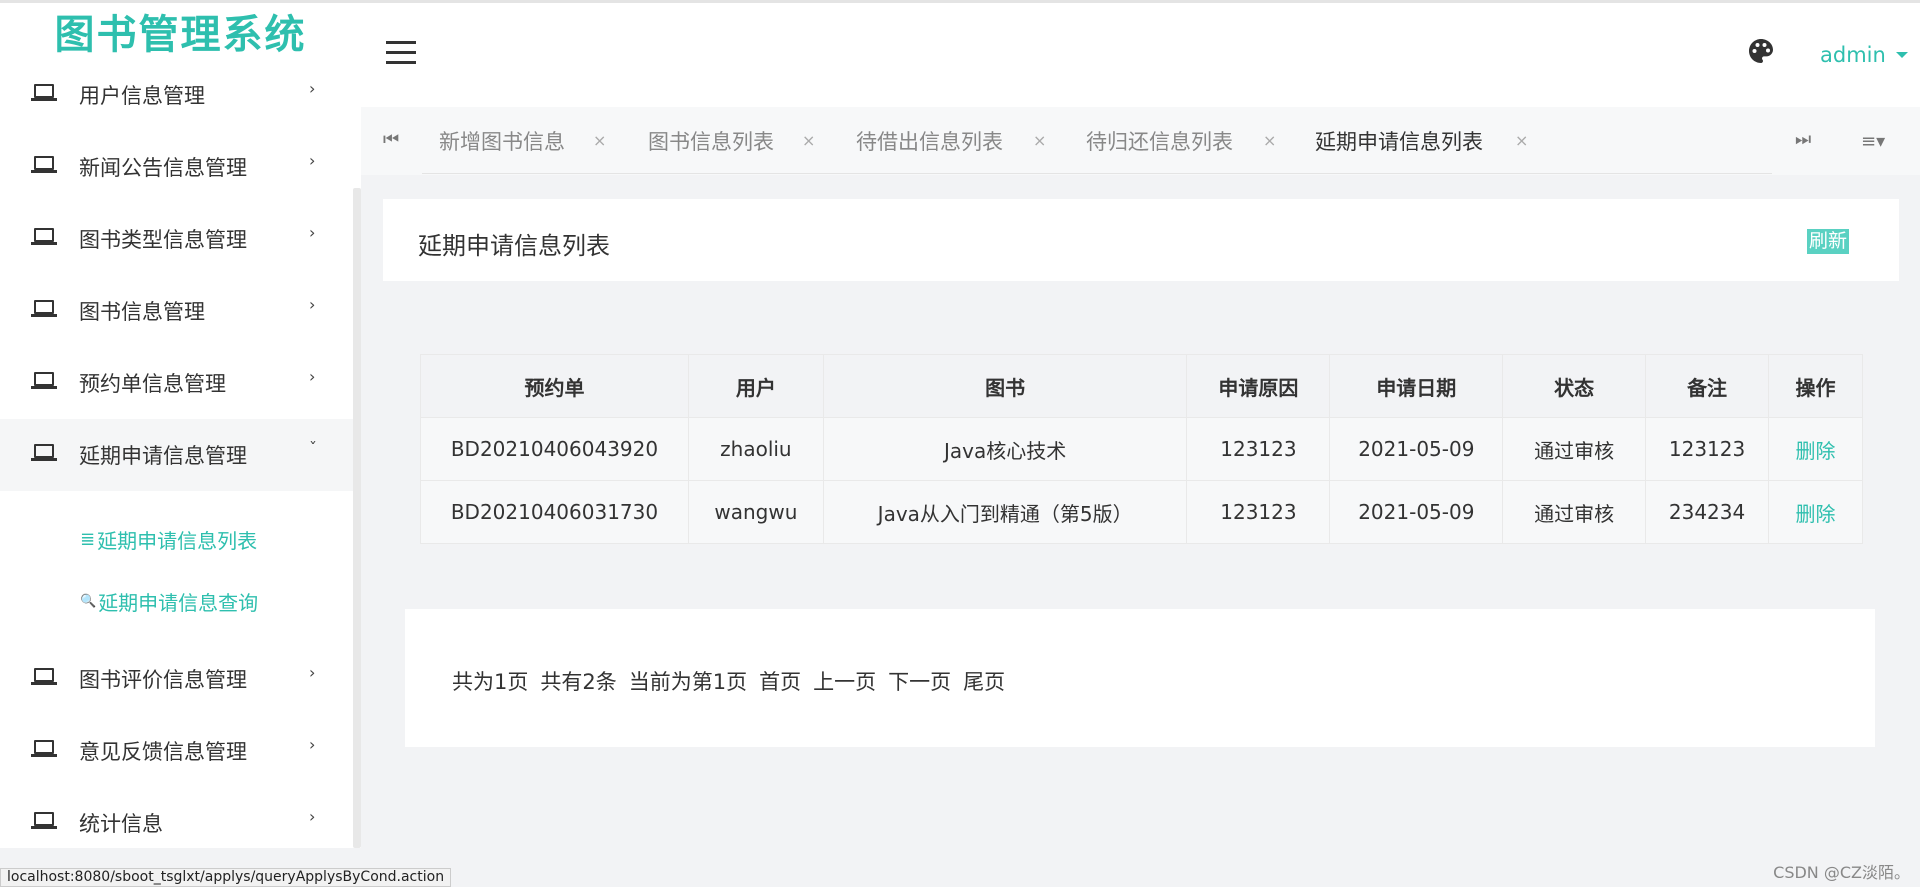 This screenshot has height=887, width=1920. I want to click on sidebar-item-extension-requests: 延期申请信息管理 ˇ, so click(180, 455).